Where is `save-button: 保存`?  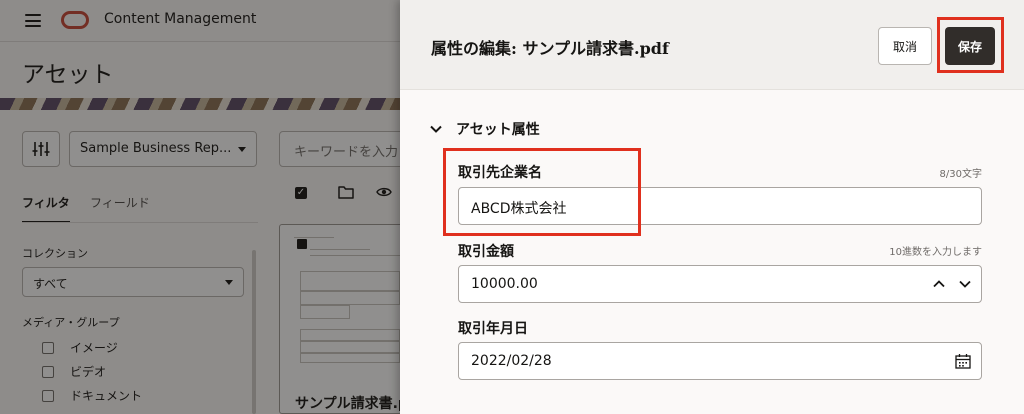 save-button: 保存 is located at coordinates (970, 46).